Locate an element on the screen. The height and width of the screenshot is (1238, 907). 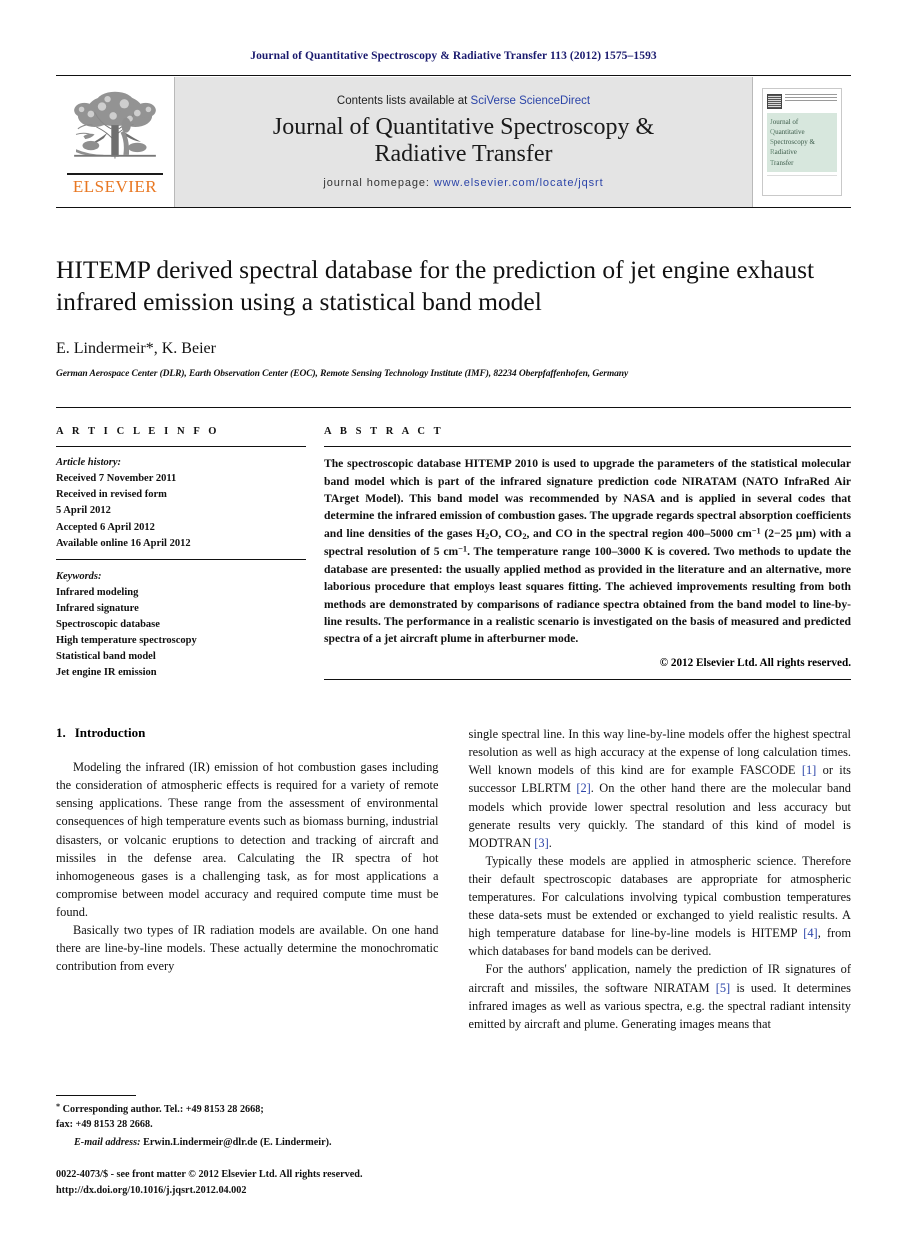
section-number: 1. is located at coordinates (61, 733).